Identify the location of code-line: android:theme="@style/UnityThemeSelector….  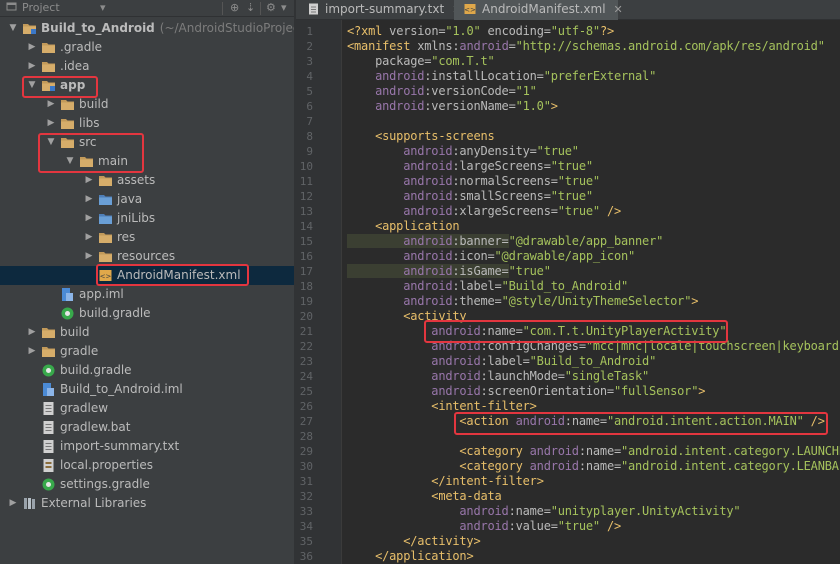
(522, 301).